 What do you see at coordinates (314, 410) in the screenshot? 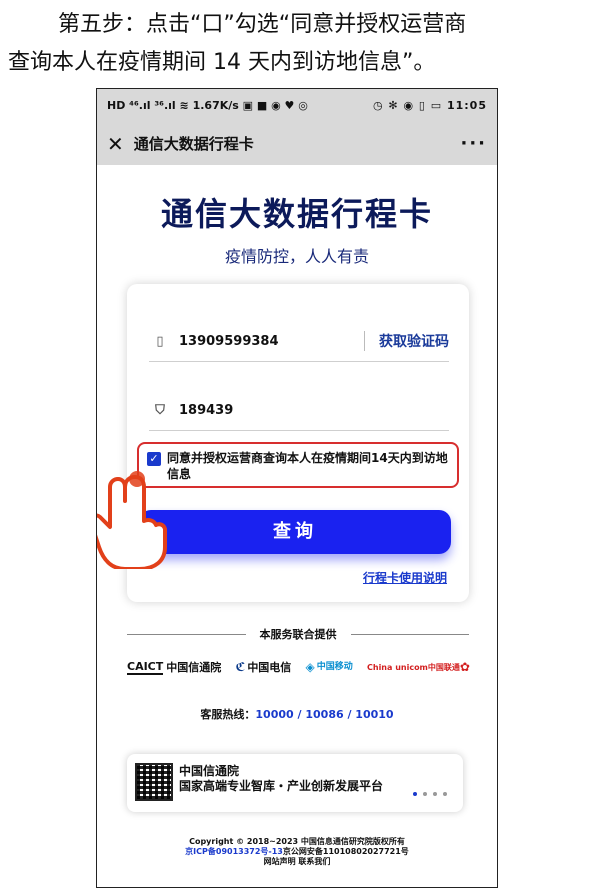
I see `verification-code-input: 189439` at bounding box center [314, 410].